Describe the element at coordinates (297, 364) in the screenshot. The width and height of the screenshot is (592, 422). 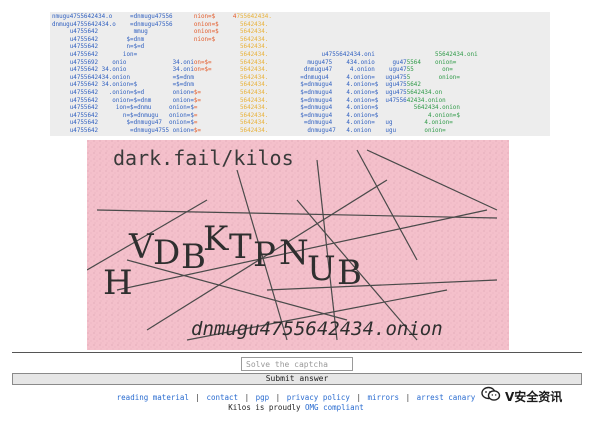
I see `captcha-answer-input` at that location.